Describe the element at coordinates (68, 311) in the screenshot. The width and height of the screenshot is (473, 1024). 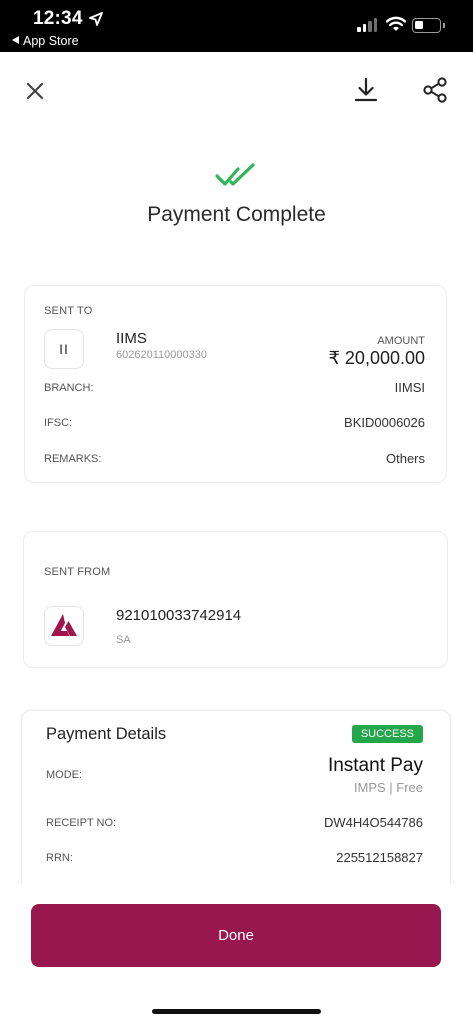
I see `sent-to-label: SENT TO` at that location.